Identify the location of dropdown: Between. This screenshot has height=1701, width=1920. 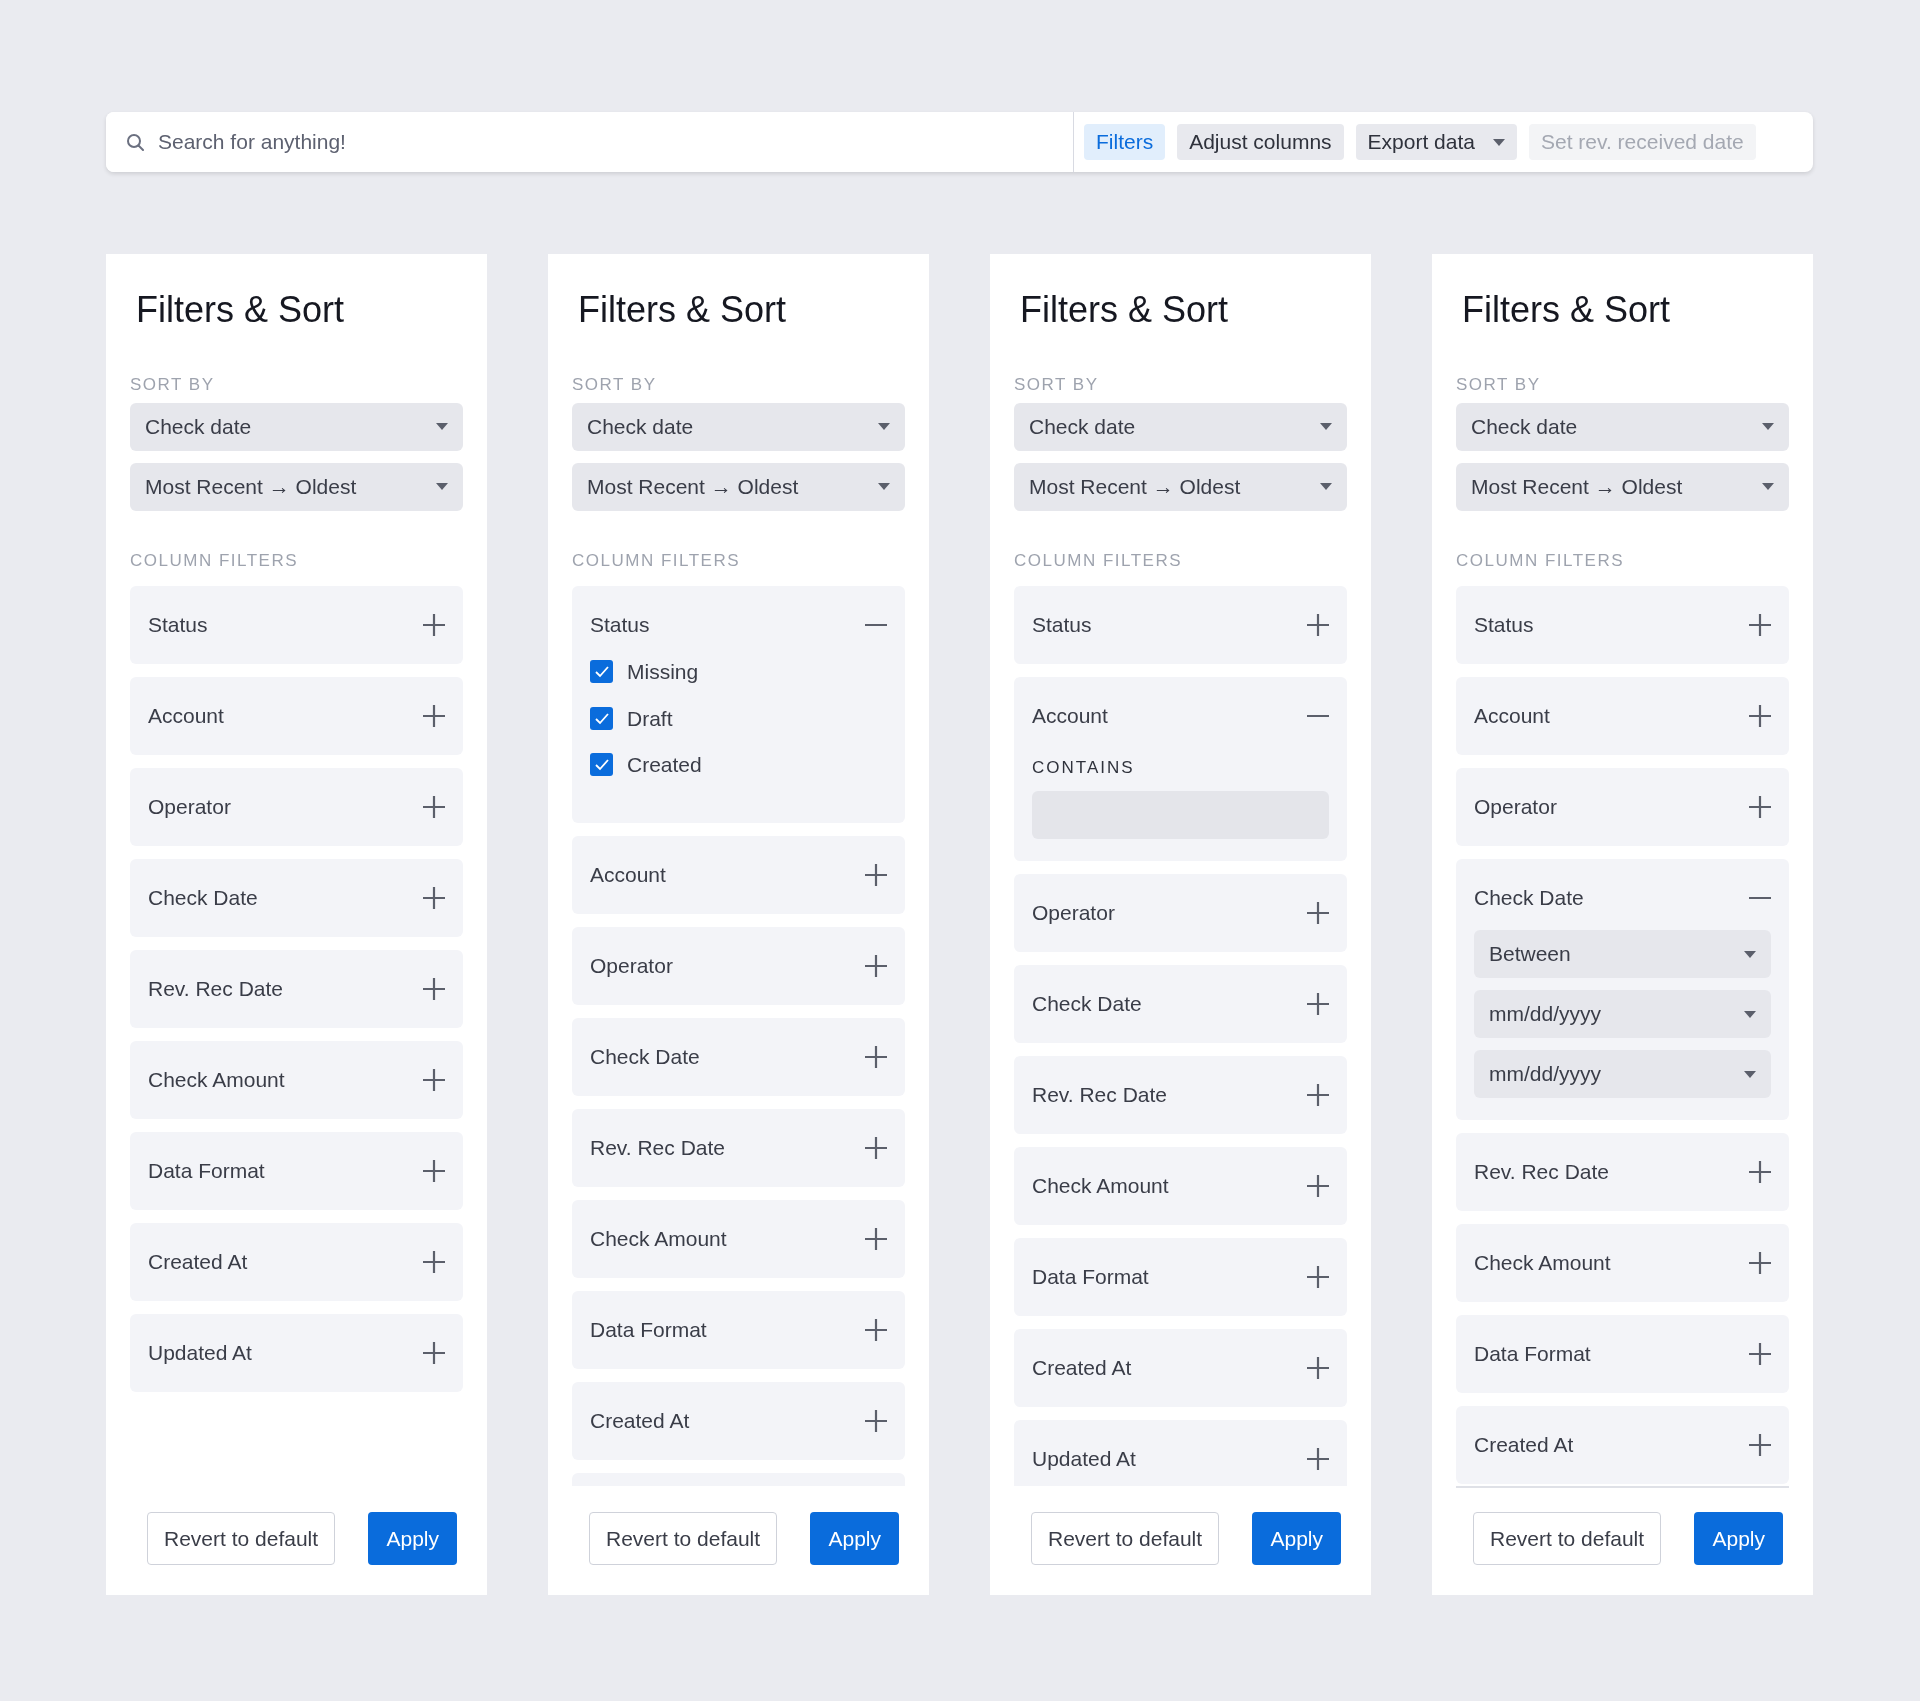
(1622, 954).